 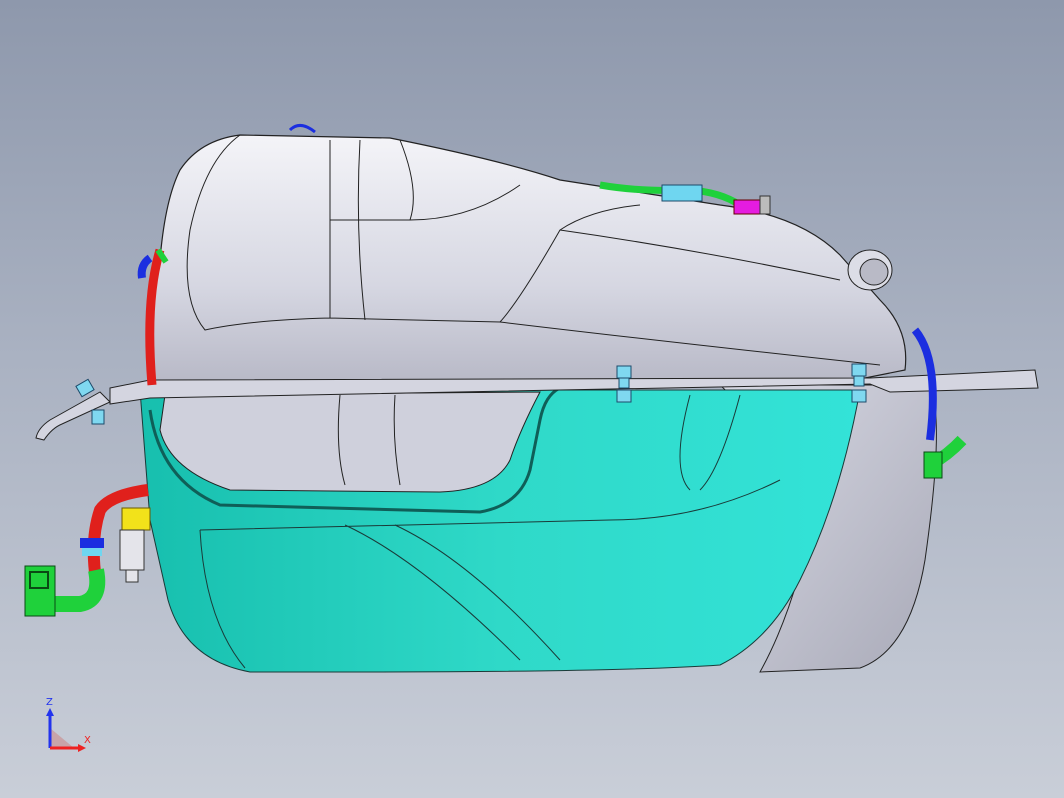 I want to click on upper-shell-pocket, so click(x=350, y=442).